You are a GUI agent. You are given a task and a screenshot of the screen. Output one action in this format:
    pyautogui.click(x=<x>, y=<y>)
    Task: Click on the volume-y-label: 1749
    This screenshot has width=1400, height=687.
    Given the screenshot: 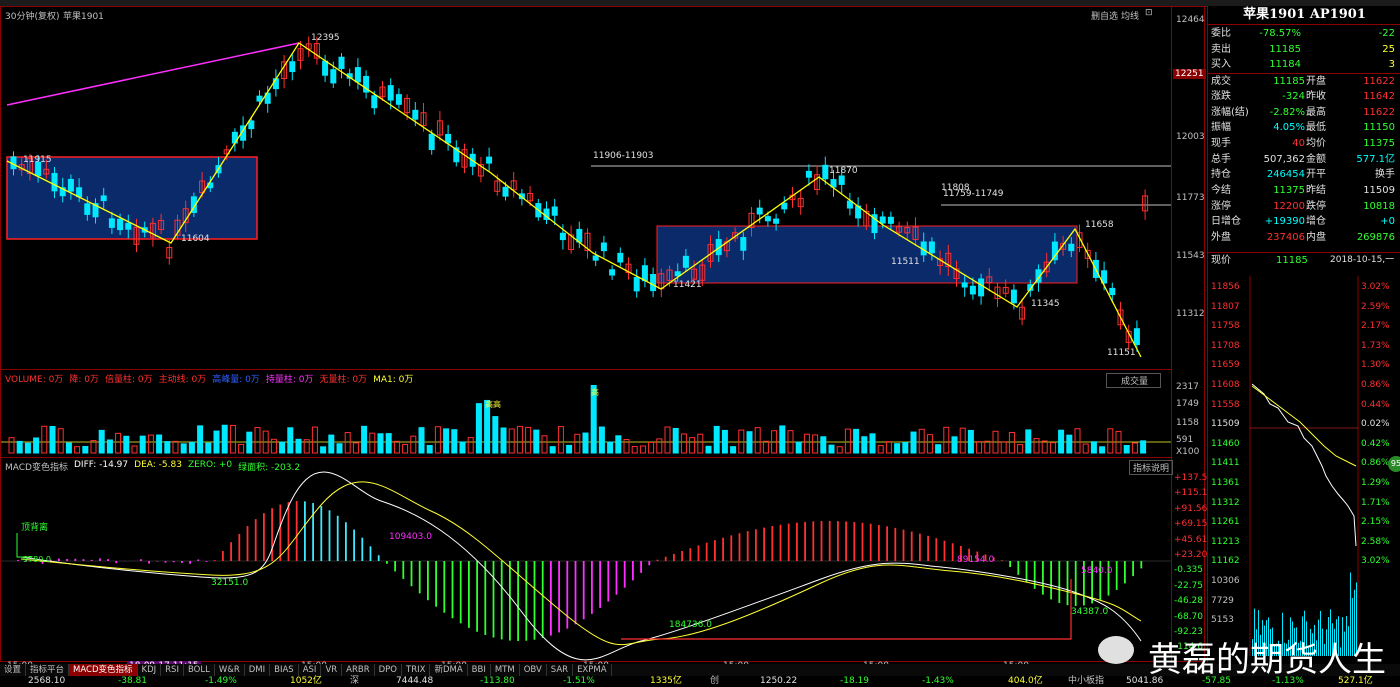 What is the action you would take?
    pyautogui.click(x=1187, y=404)
    